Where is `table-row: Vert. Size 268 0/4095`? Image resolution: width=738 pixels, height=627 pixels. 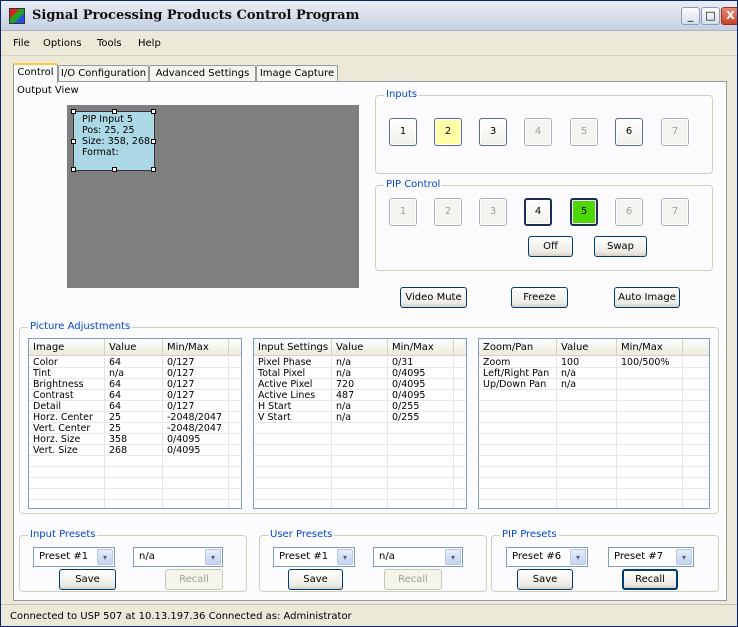
table-row: Vert. Size 268 0/4095 is located at coordinates (135, 450).